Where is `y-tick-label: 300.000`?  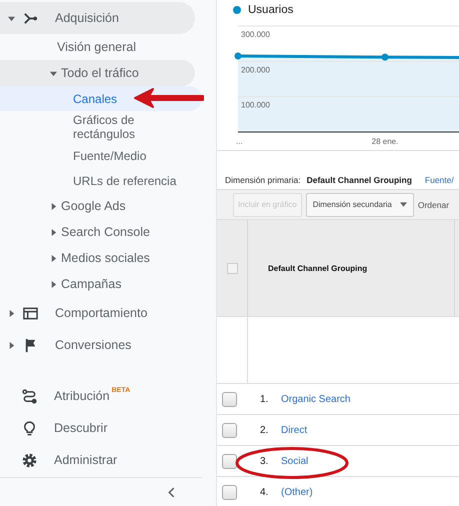 y-tick-label: 300.000 is located at coordinates (255, 34).